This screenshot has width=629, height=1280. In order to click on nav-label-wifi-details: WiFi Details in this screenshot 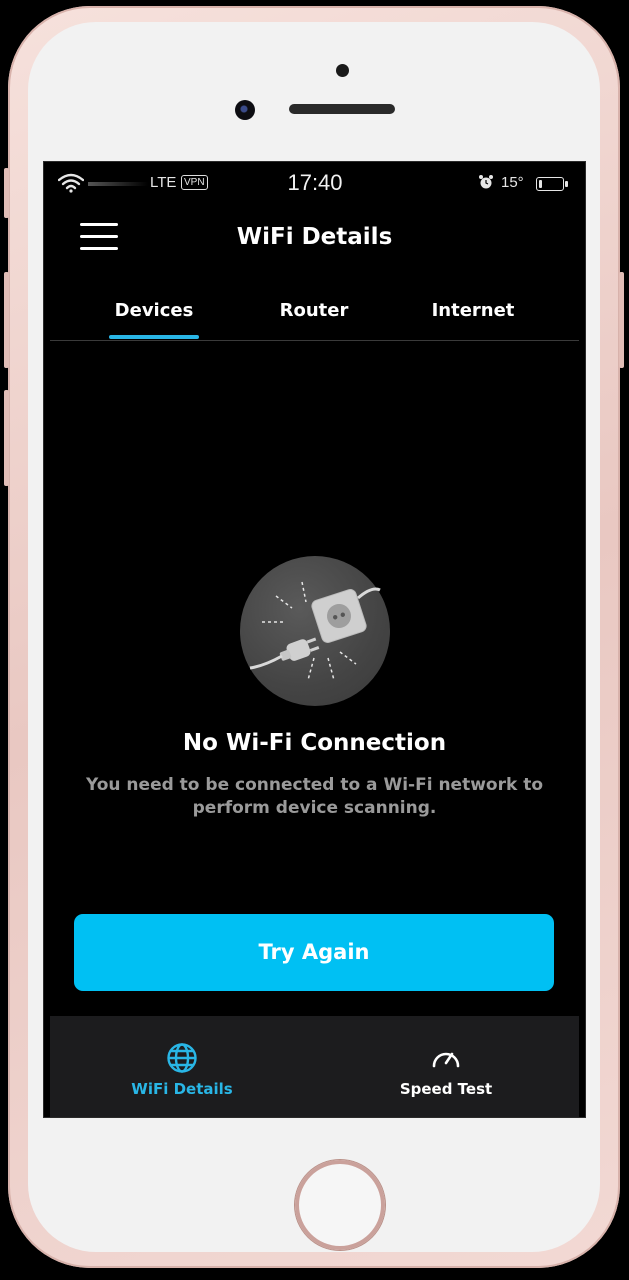, I will do `click(182, 1089)`.